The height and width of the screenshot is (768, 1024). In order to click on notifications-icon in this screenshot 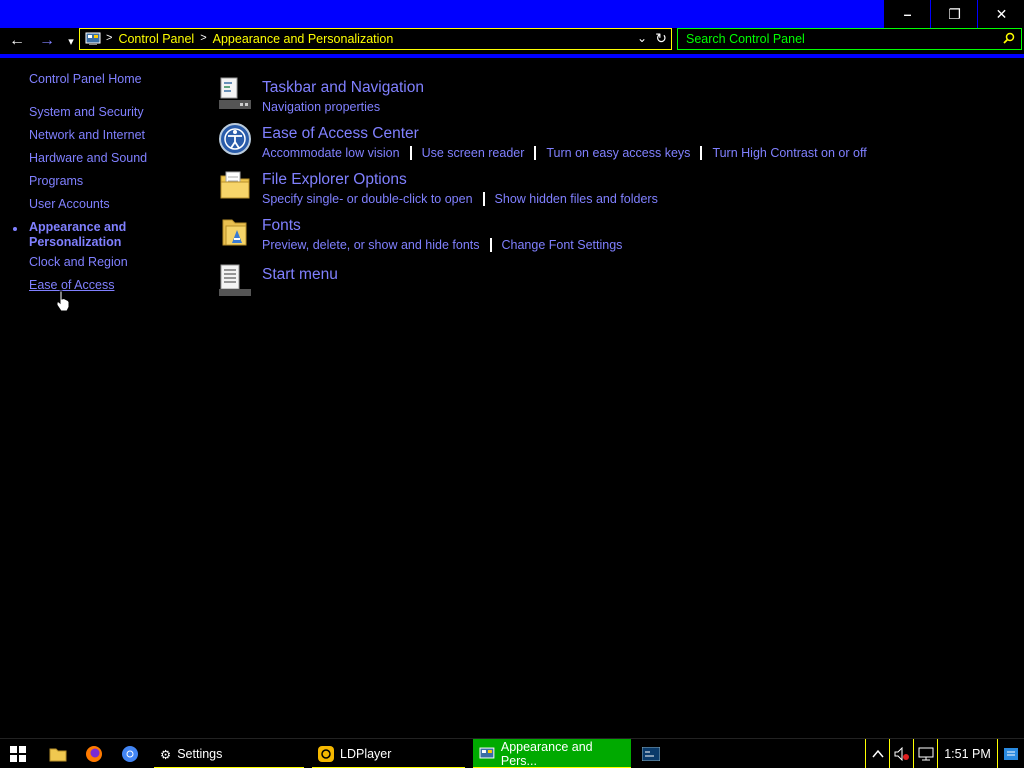, I will do `click(1010, 753)`.